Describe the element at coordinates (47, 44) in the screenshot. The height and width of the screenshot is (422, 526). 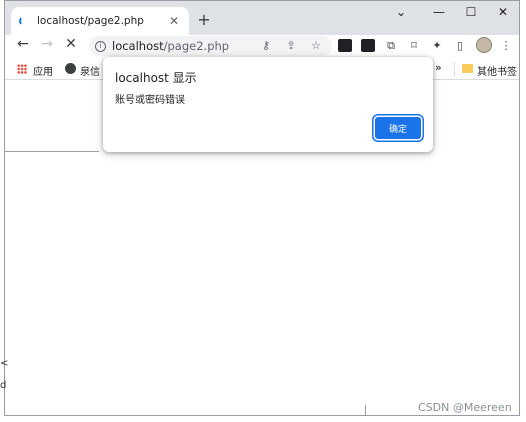
I see `forward-button: →` at that location.